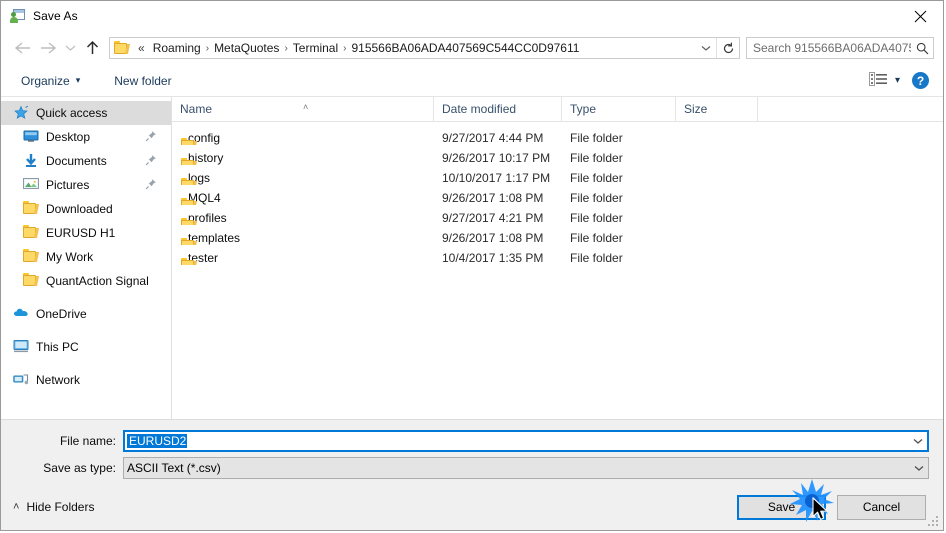 The image size is (946, 533). I want to click on sidebar-item-downloaded: Downloaded, so click(86, 209).